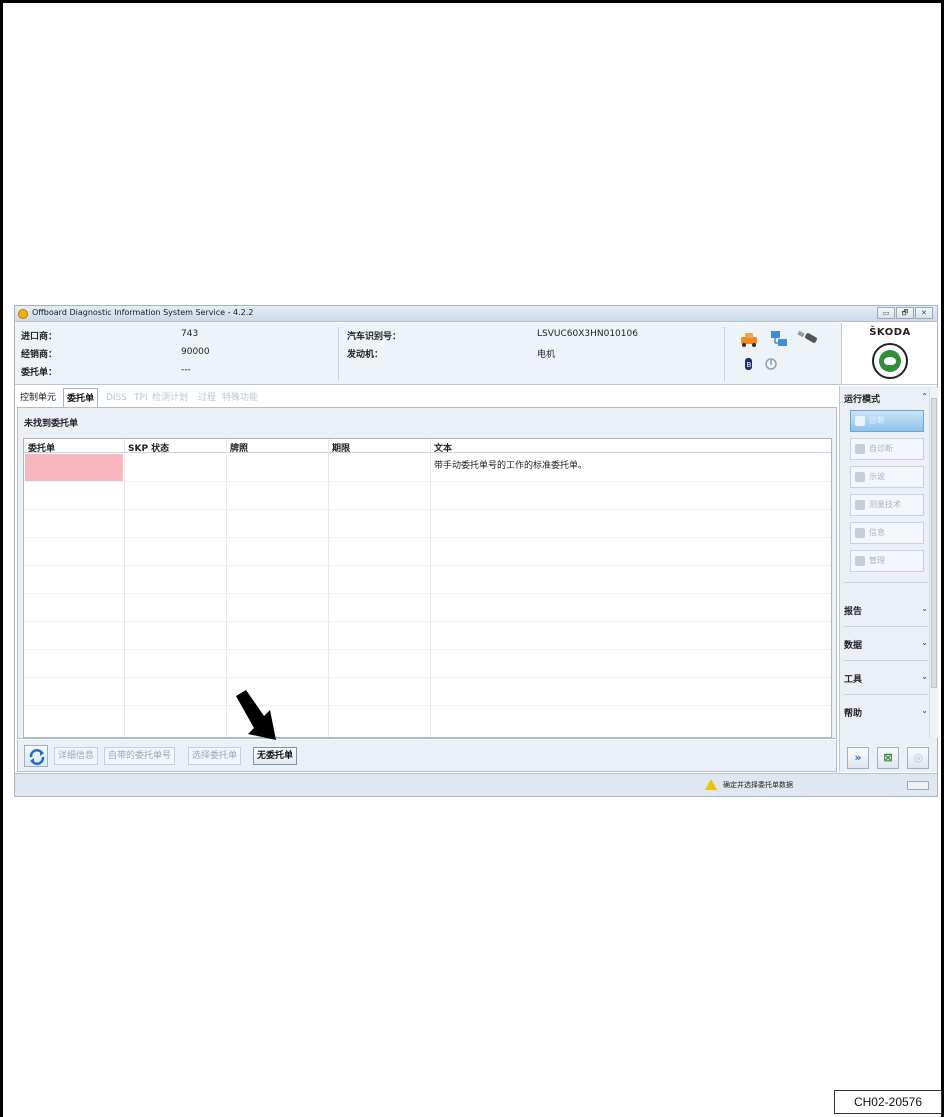  I want to click on dealer-label: 经销商：, so click(39, 355).